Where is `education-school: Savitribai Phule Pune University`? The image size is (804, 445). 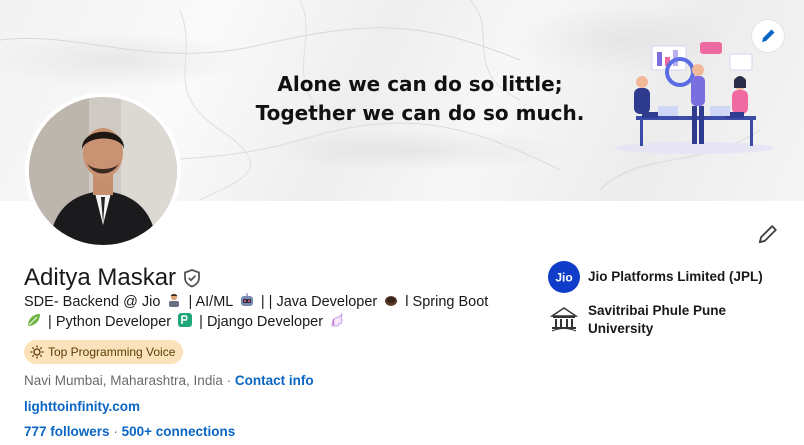
education-school: Savitribai Phule Pune University is located at coordinates (668, 320).